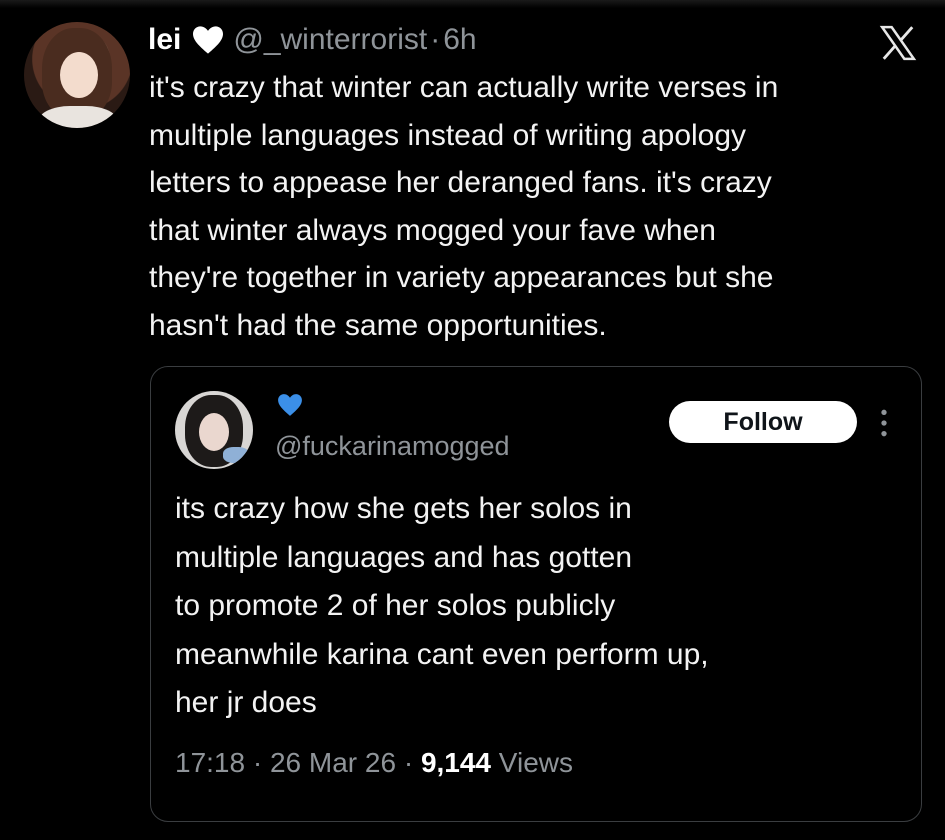  I want to click on quoted-tweet-meta: 17:18 · 26 Mar 26 · 9,144 Views, so click(374, 763).